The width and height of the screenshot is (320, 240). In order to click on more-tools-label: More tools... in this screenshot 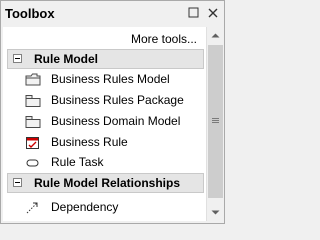, I will do `click(163, 39)`.